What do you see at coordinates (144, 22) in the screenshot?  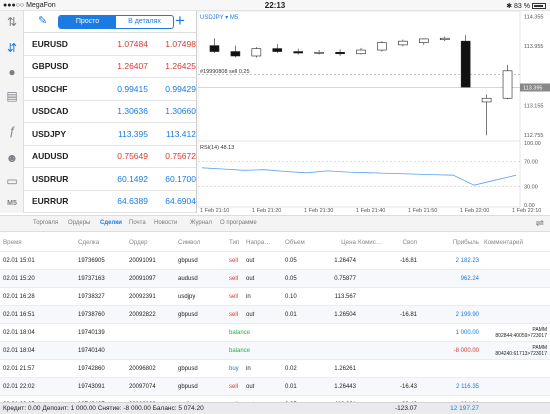 I see `tab-detailed: В деталях` at bounding box center [144, 22].